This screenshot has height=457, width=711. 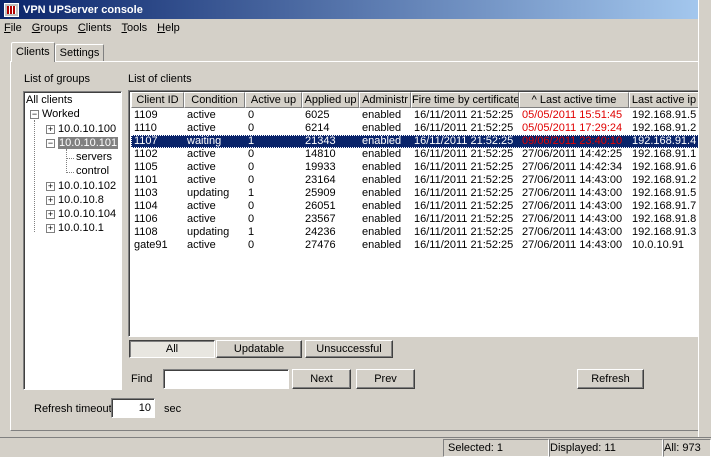 What do you see at coordinates (574, 100) in the screenshot?
I see `column-header-last-active-time: ^ Last active time` at bounding box center [574, 100].